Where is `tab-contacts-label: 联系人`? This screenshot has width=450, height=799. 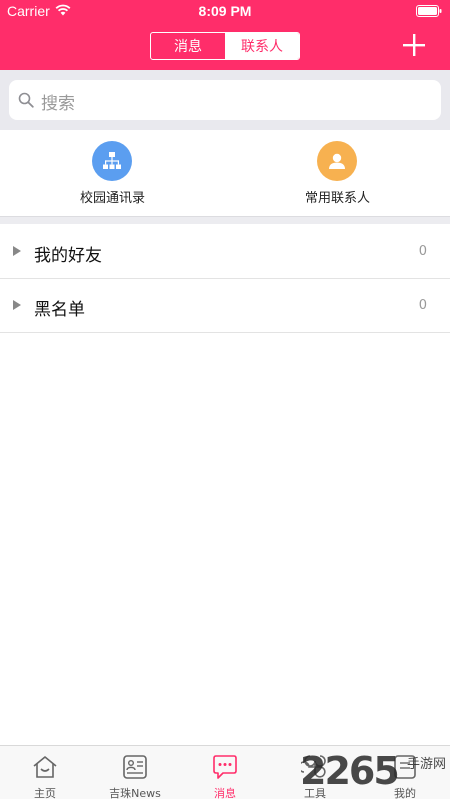
tab-contacts-label: 联系人 is located at coordinates (262, 47).